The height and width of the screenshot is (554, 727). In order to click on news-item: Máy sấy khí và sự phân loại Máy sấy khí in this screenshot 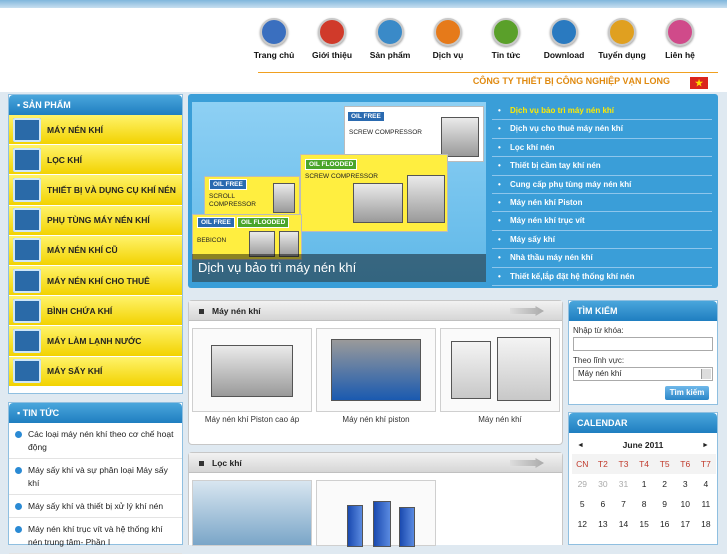, I will do `click(95, 477)`.